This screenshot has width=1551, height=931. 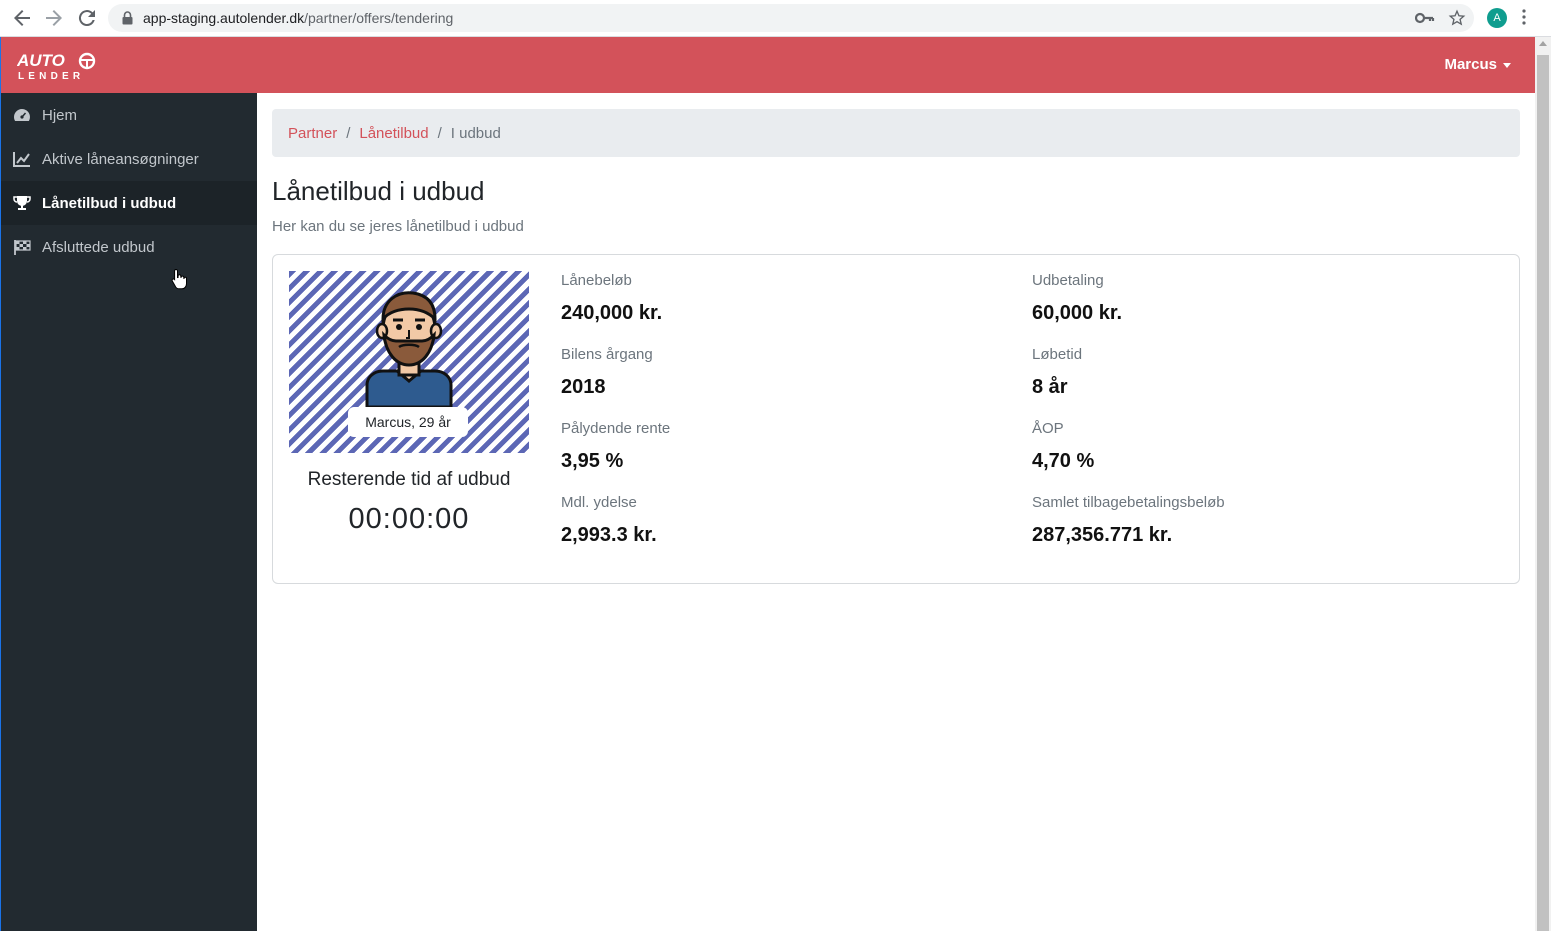 I want to click on page-subtitle: Her kan du se jeres lånetilbud i udbud, so click(x=398, y=226).